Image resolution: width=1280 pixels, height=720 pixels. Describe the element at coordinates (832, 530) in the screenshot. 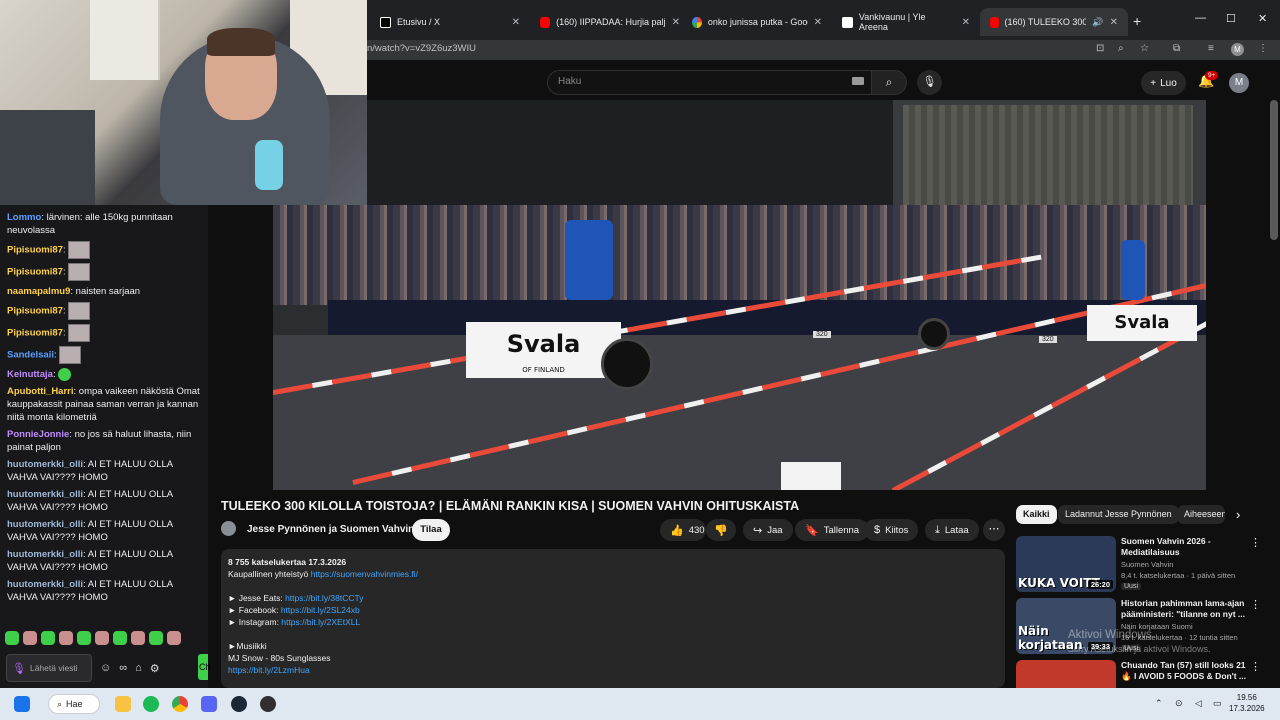

I see `save-button: 🔖 Tallenna` at that location.